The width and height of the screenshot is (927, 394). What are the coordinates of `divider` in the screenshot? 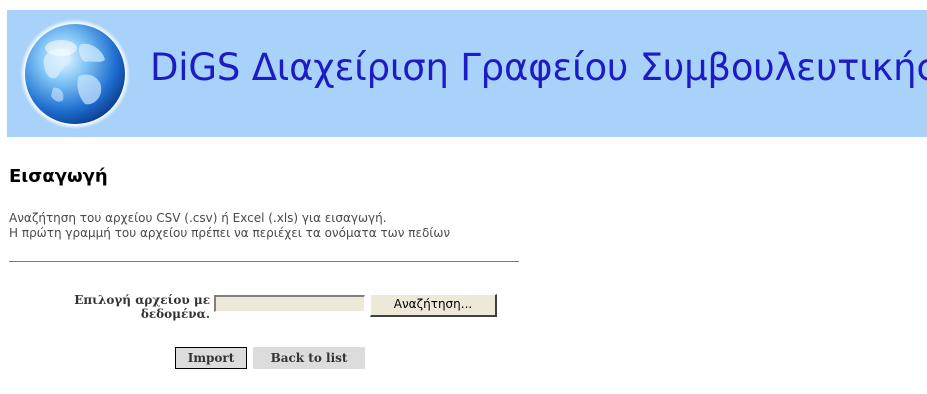 It's located at (264, 261).